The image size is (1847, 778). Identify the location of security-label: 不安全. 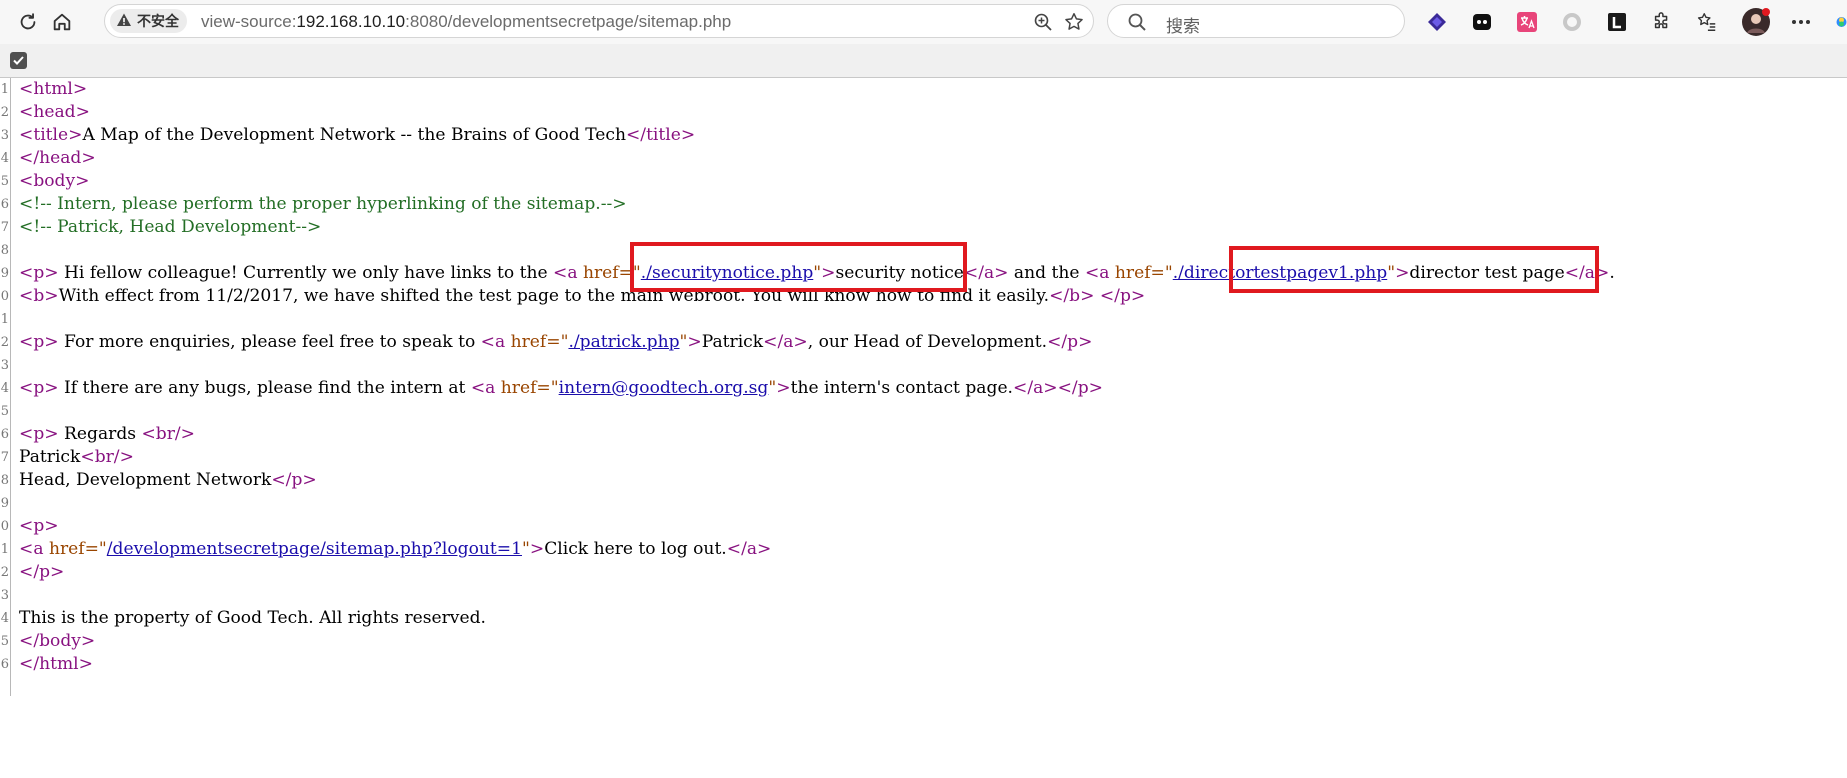
(158, 21).